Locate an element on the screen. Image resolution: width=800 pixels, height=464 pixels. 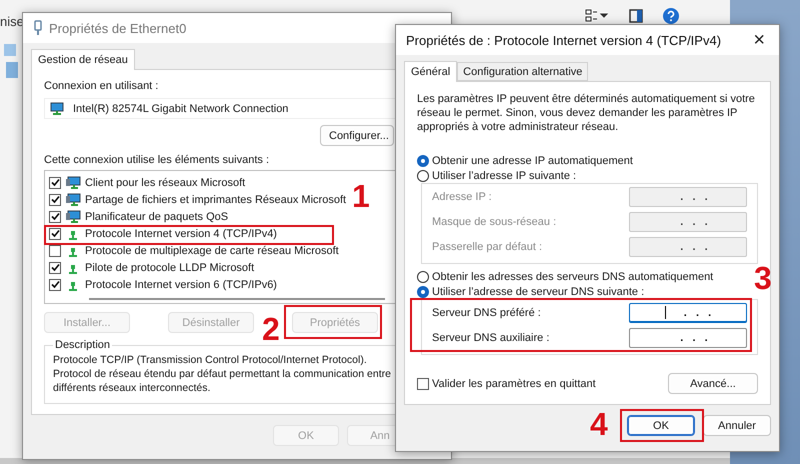
tab: Général is located at coordinates (431, 71).